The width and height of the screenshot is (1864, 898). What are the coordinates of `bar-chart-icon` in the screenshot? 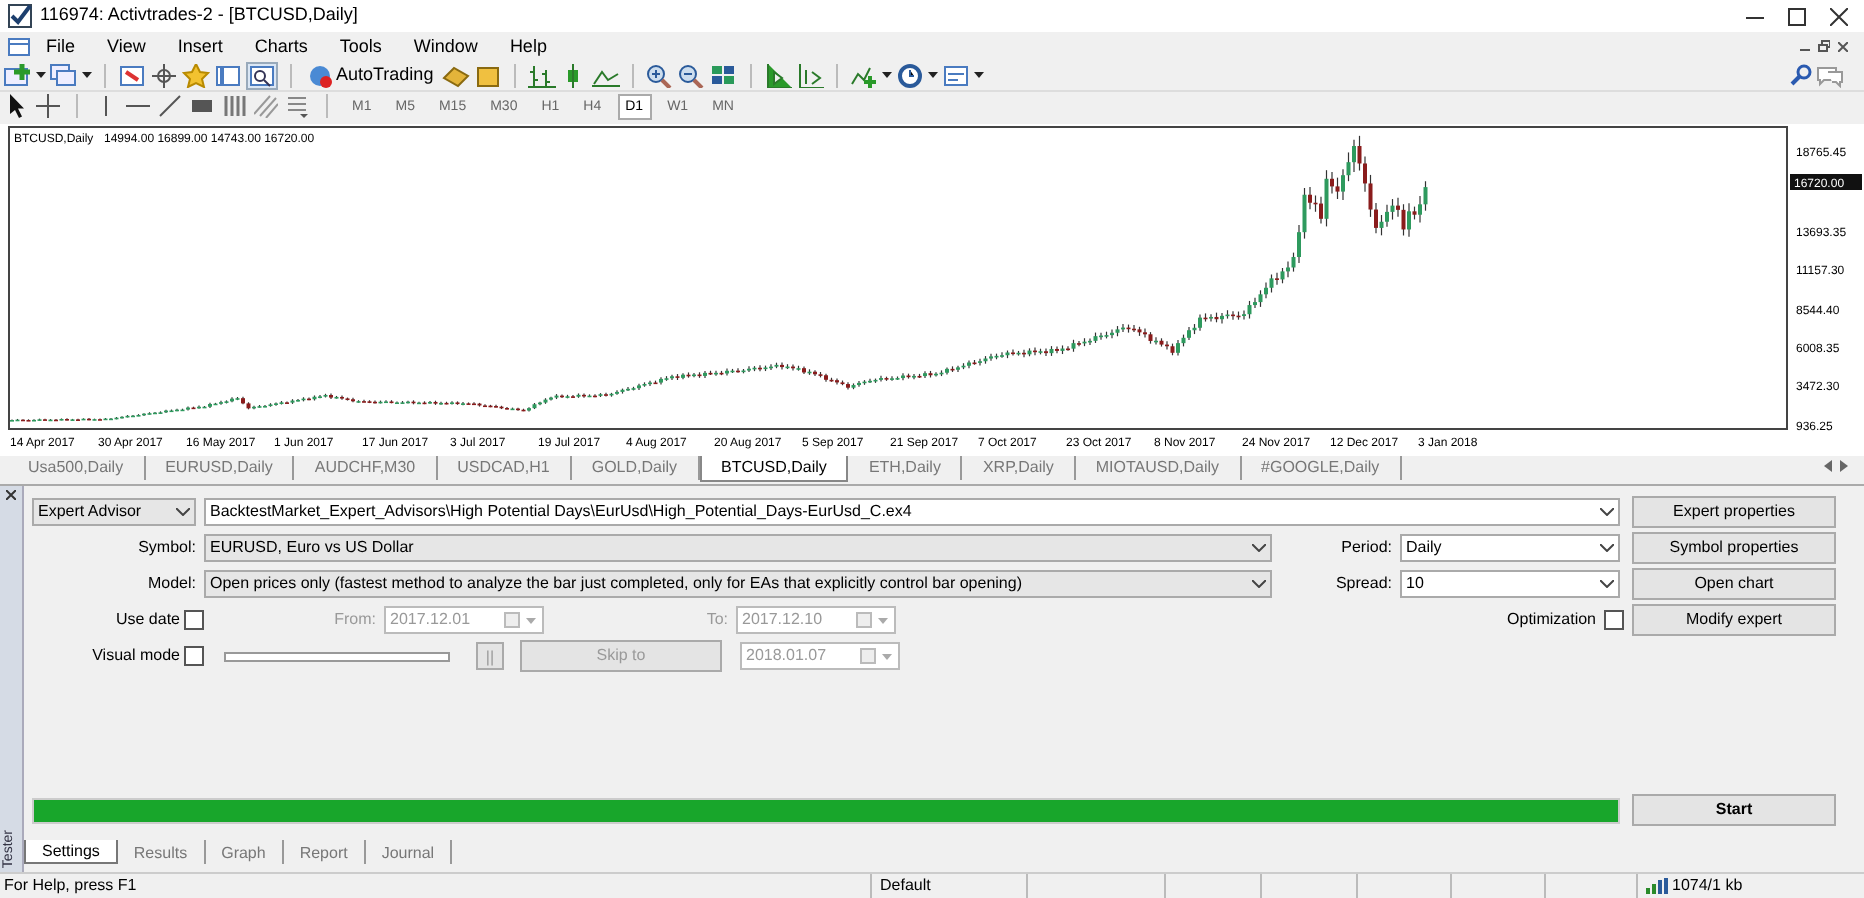 It's located at (541, 75).